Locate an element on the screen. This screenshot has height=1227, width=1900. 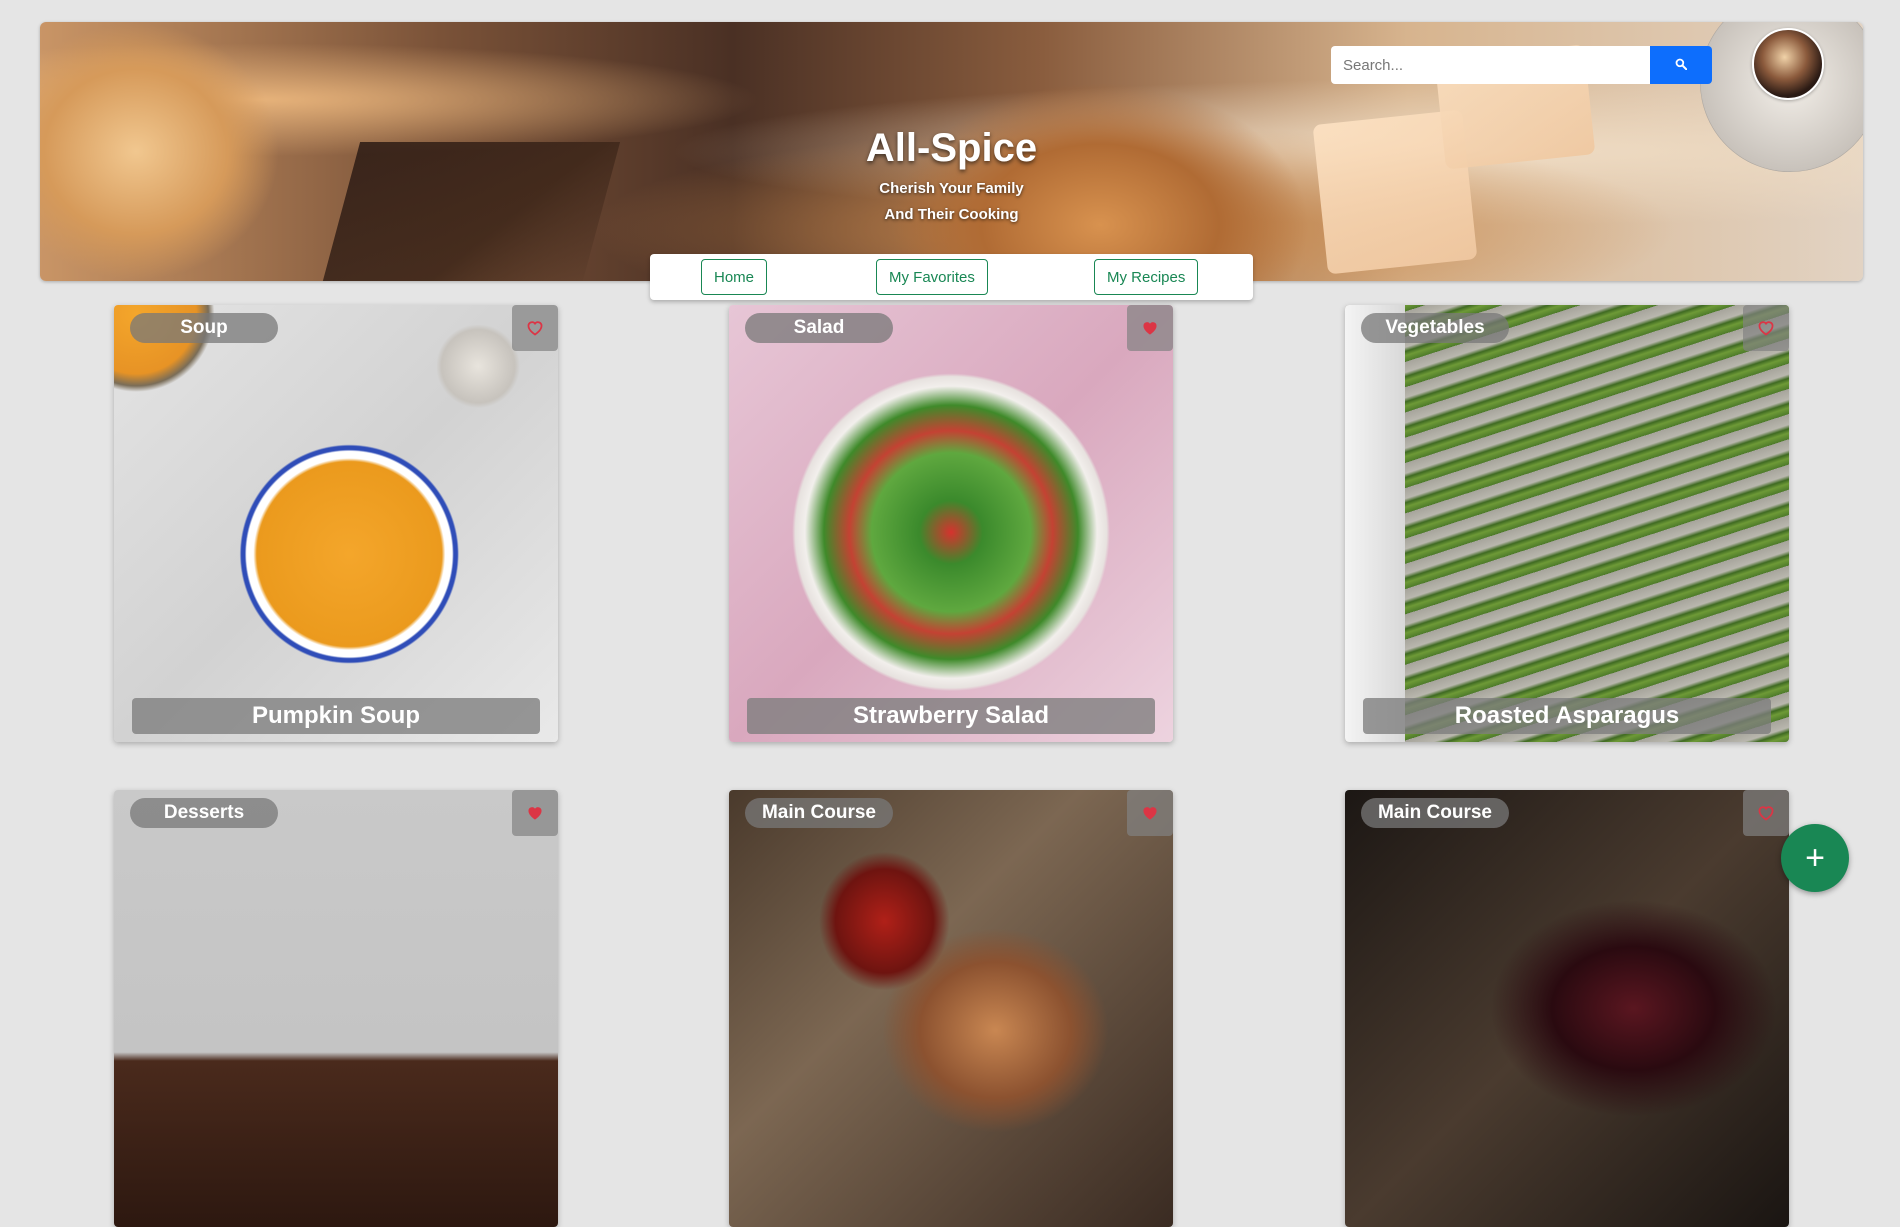
recipe-title: Strawberry Salad is located at coordinates (951, 716).